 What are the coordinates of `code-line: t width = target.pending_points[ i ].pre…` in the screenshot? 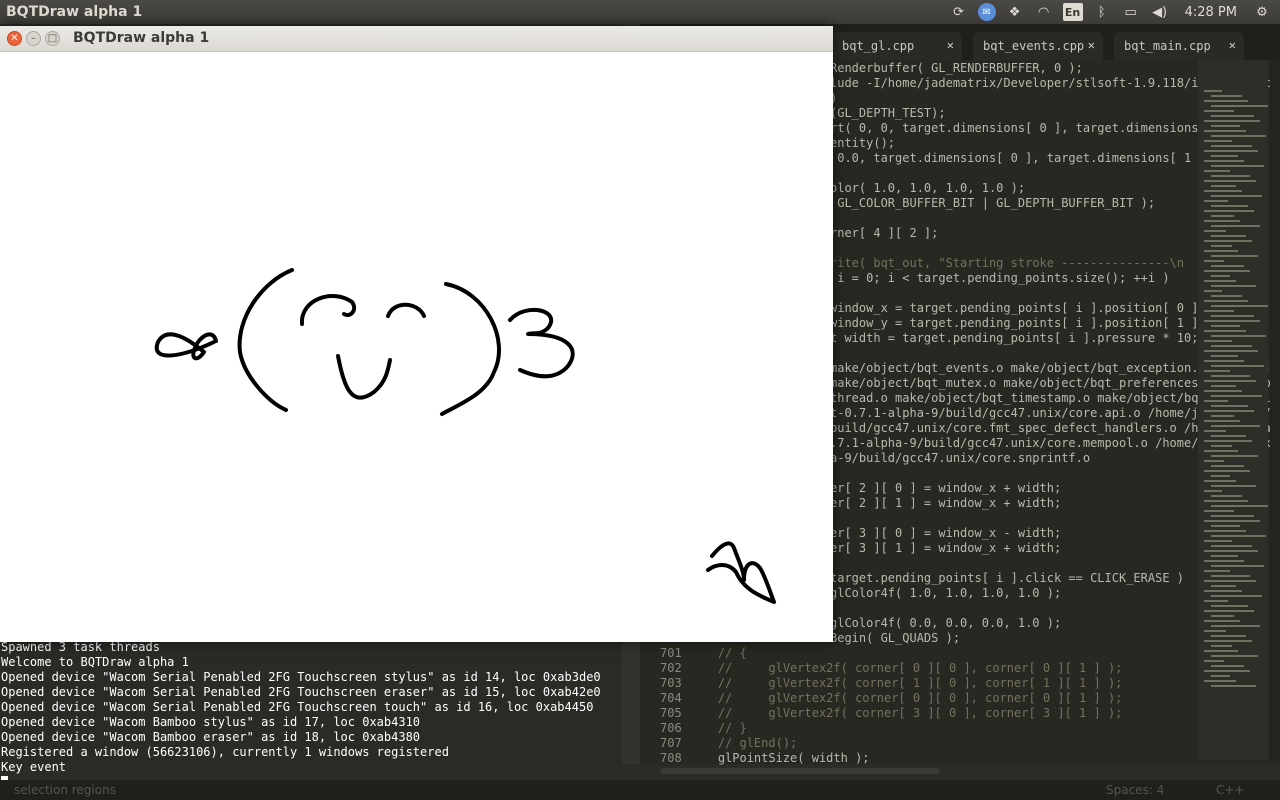 It's located at (1014, 338).